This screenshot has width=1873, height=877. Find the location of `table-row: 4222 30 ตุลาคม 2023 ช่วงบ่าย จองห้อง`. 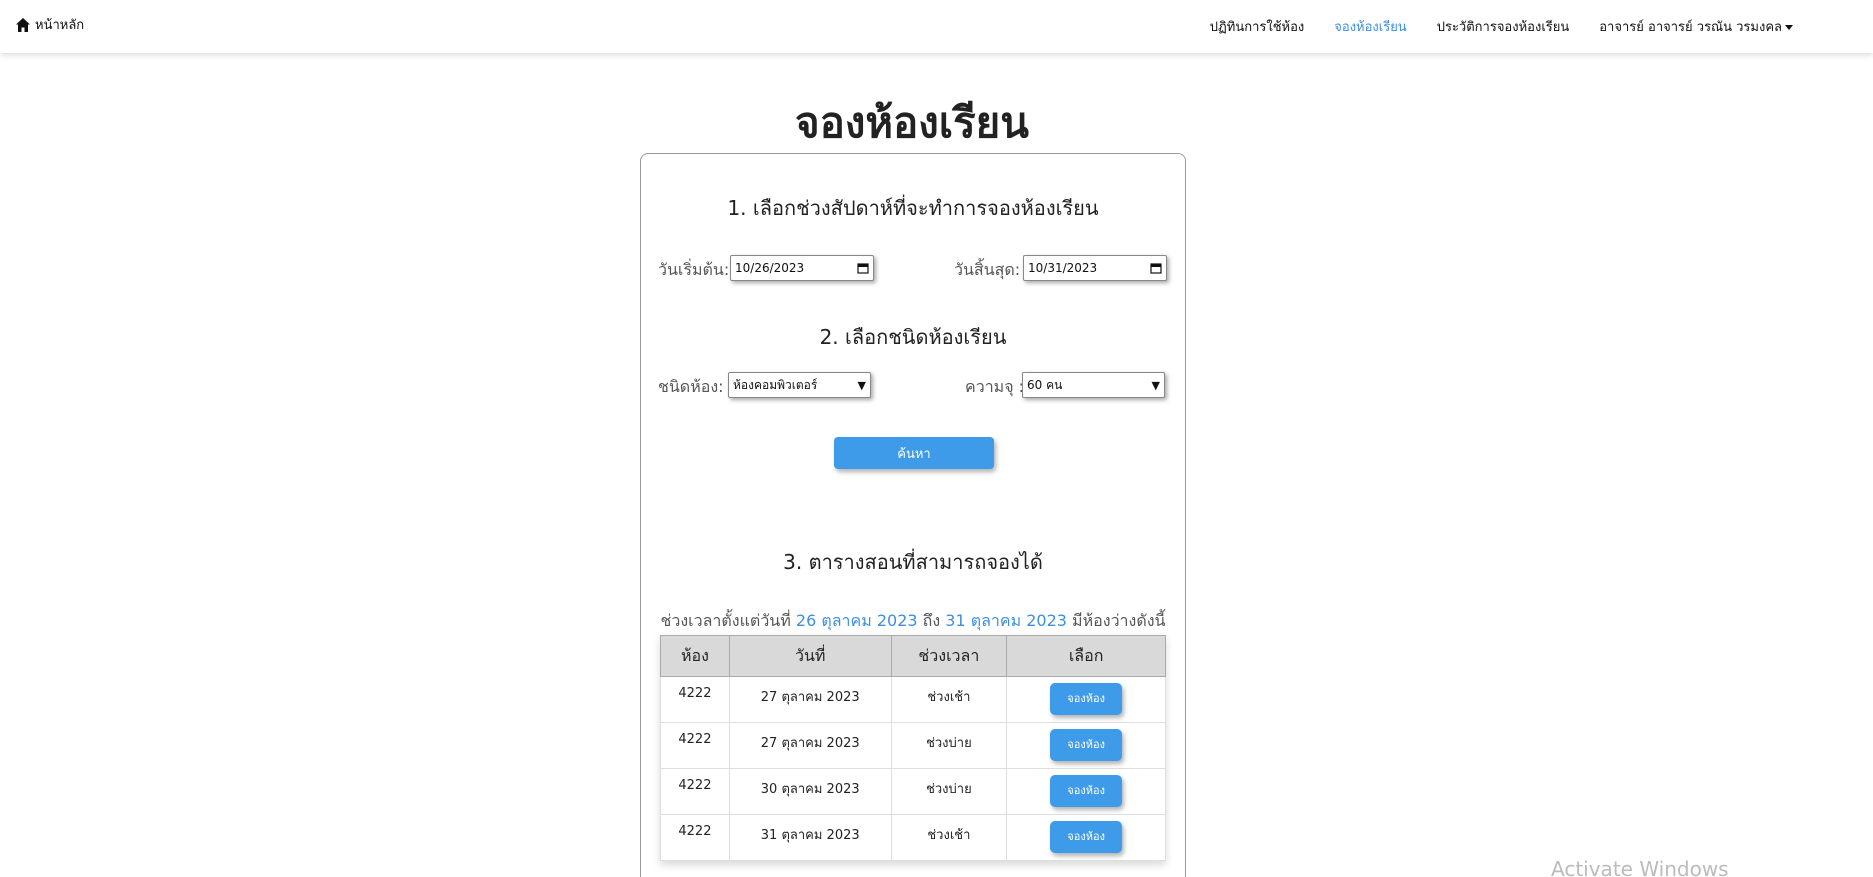

table-row: 4222 30 ตุลาคม 2023 ช่วงบ่าย จองห้อง is located at coordinates (913, 791).